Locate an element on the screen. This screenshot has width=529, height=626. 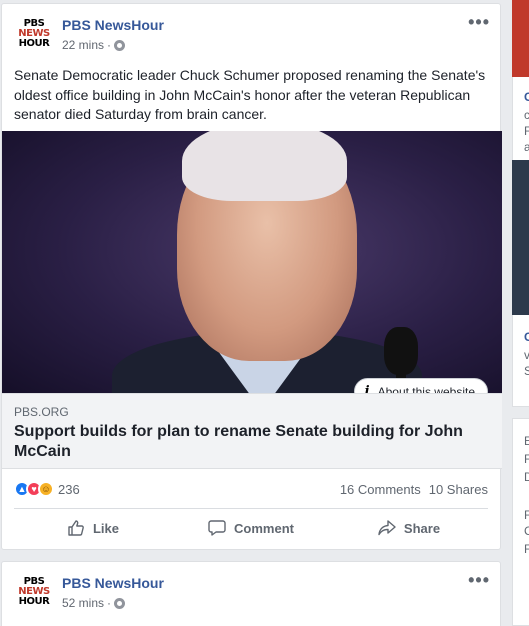
comment-icon is located at coordinates (217, 528).